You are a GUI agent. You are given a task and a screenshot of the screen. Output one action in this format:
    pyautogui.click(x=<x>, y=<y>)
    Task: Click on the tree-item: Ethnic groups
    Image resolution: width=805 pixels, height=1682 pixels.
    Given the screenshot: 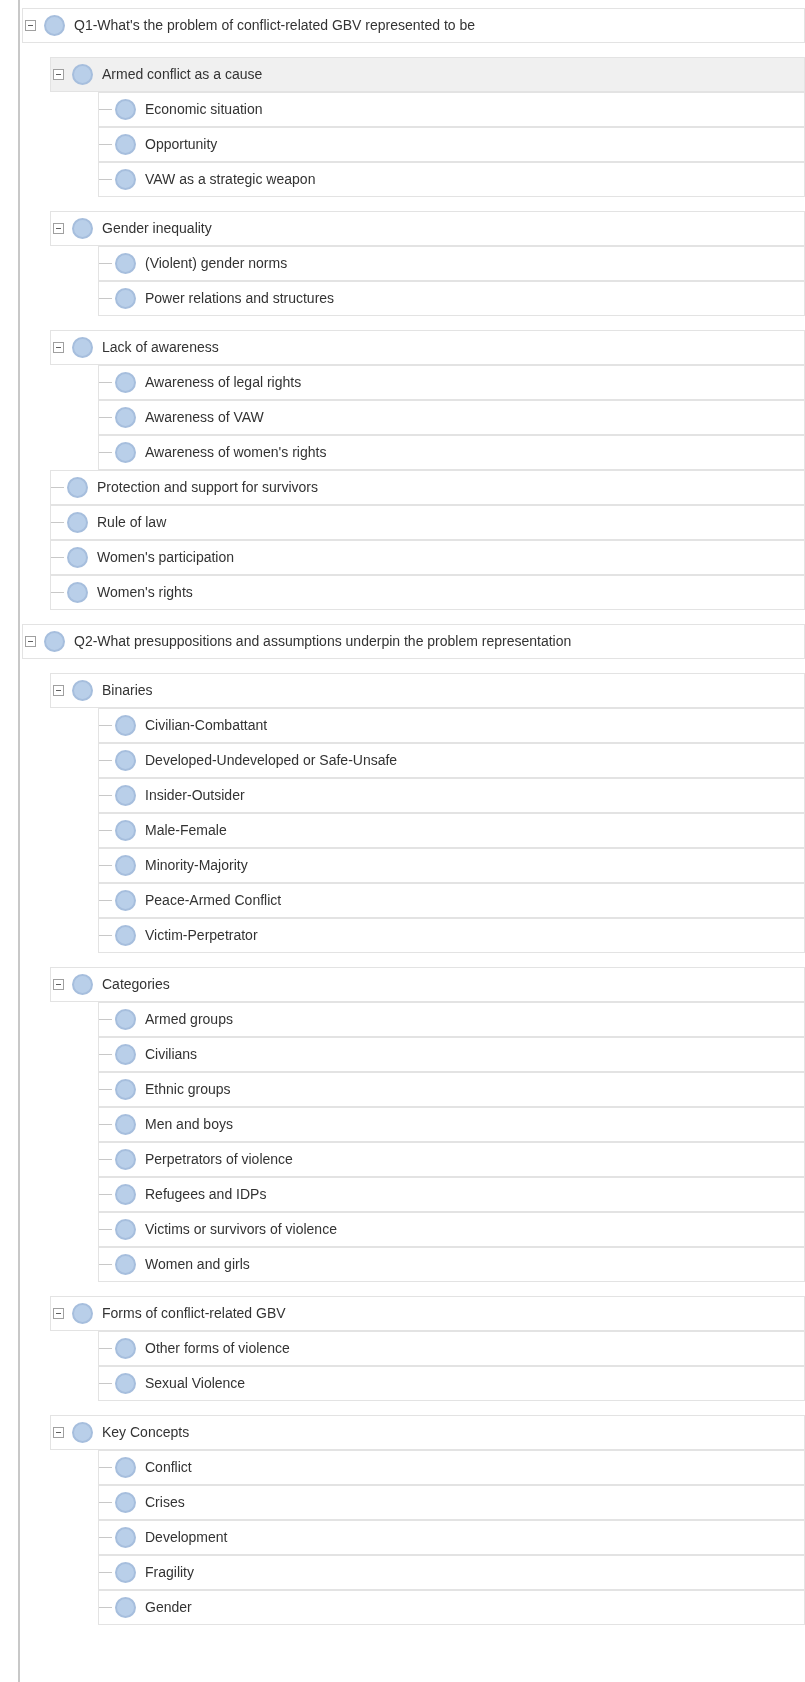 What is the action you would take?
    pyautogui.click(x=451, y=1089)
    